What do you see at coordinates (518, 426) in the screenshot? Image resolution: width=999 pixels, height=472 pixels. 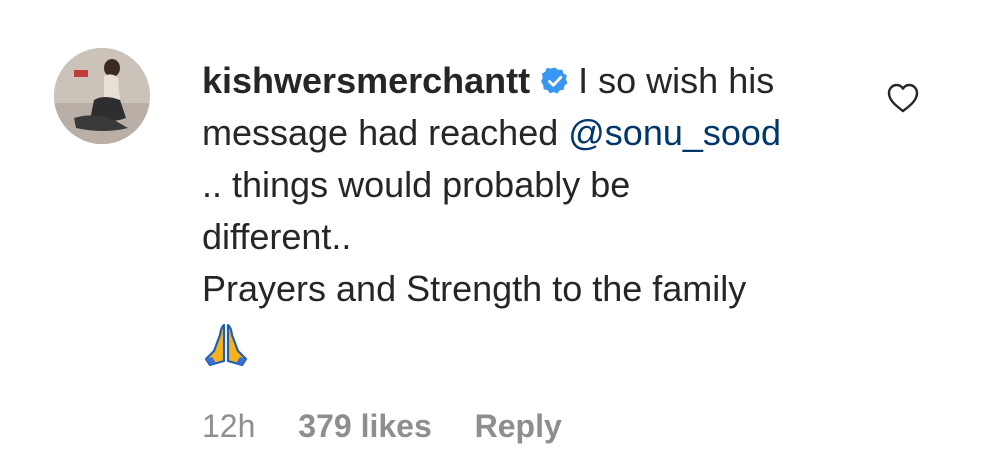 I see `reply-button: Reply` at bounding box center [518, 426].